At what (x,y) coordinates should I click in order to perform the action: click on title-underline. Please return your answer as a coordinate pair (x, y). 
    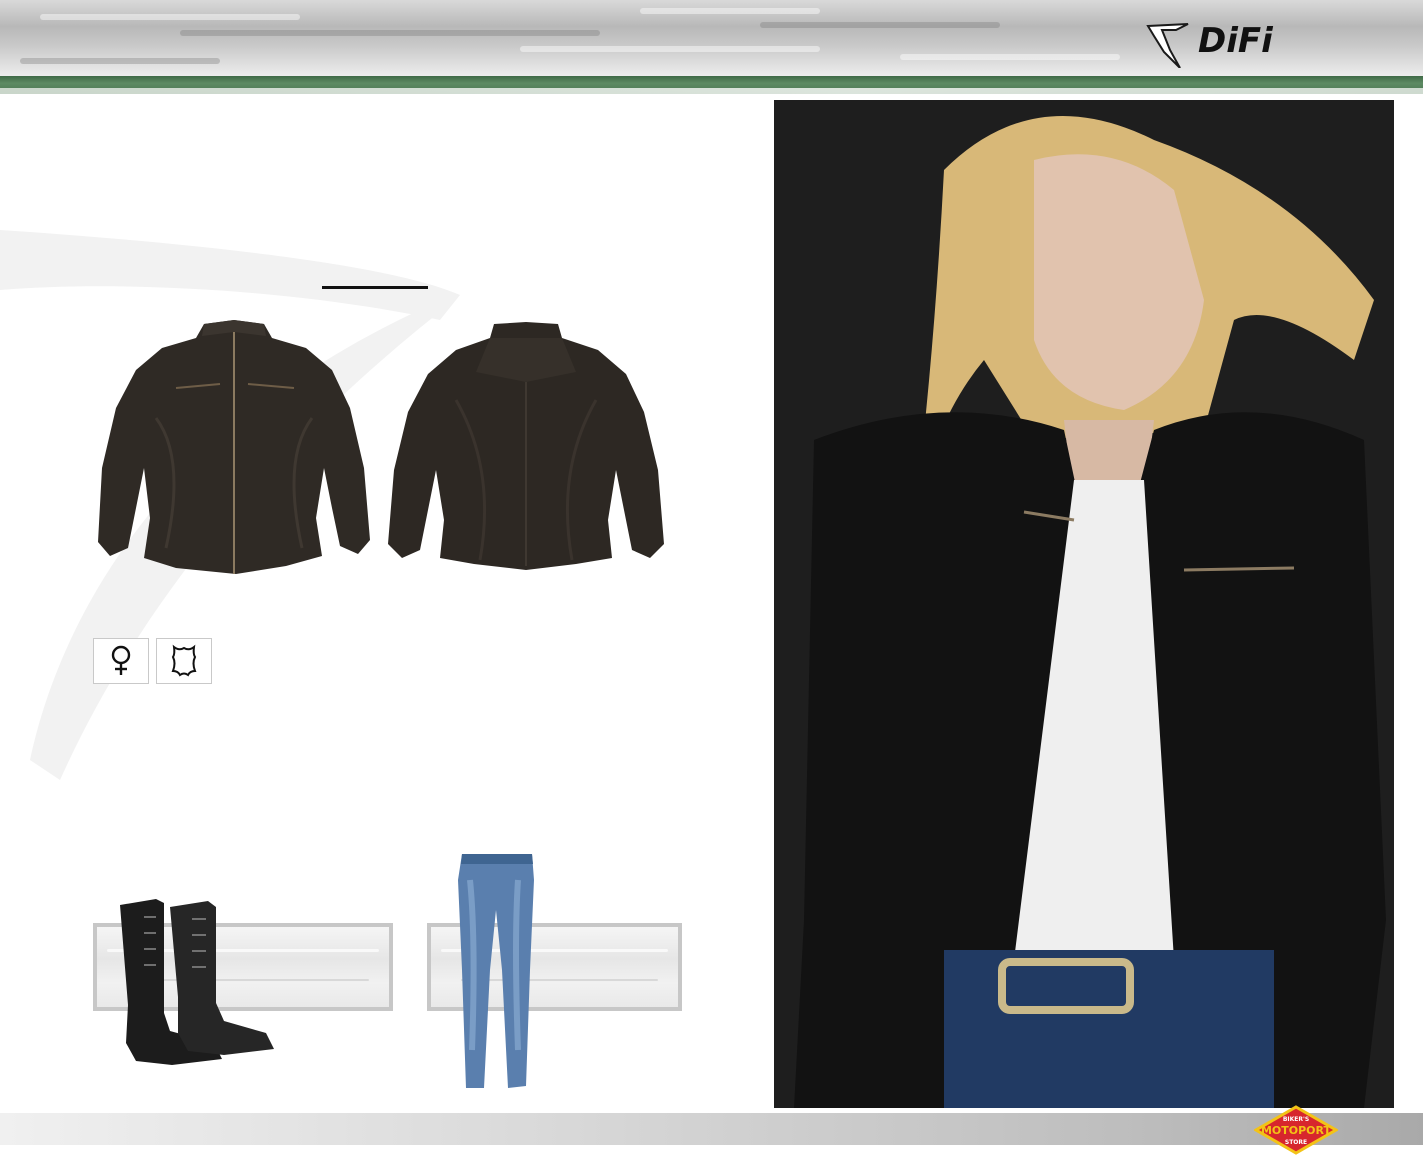
    Looking at the image, I should click on (375, 287).